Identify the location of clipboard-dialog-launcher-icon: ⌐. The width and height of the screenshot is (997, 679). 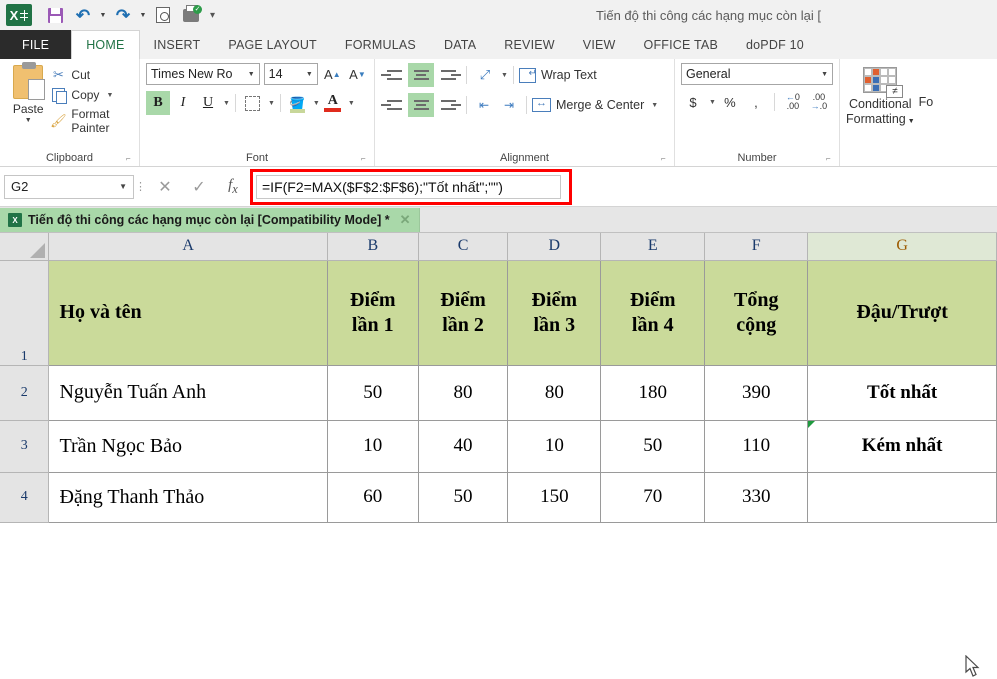
(130, 158).